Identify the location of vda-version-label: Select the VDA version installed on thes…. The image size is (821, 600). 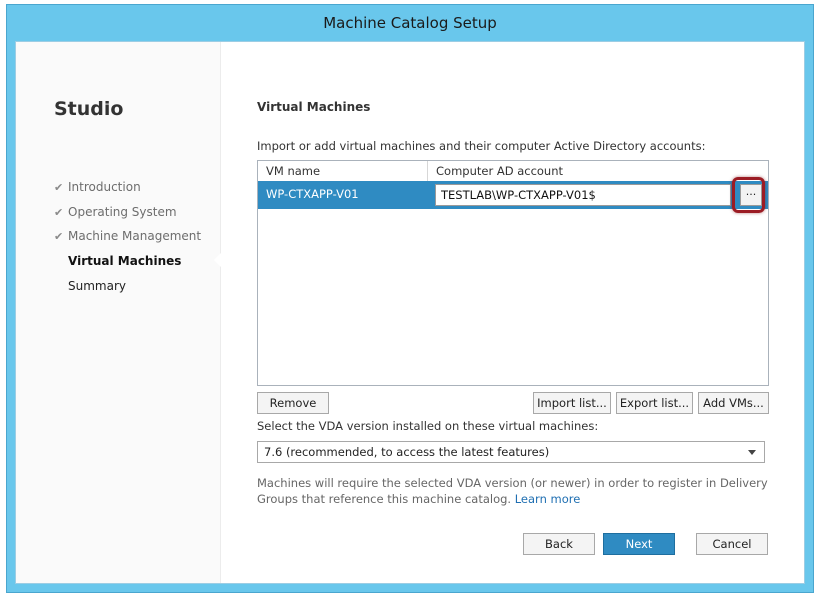
(428, 426).